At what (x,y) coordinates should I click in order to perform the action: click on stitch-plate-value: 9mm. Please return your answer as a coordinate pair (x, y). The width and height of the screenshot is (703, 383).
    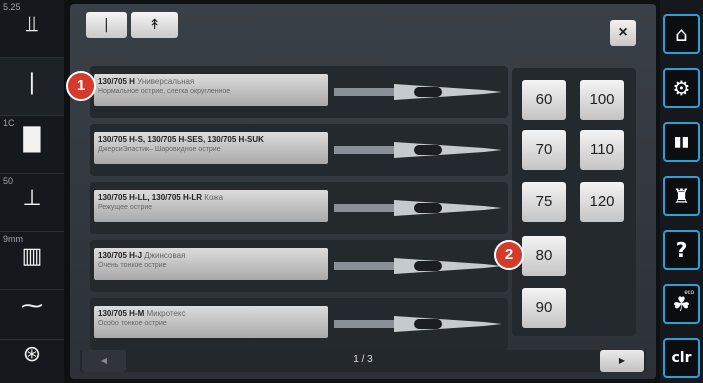
    Looking at the image, I should click on (13, 239).